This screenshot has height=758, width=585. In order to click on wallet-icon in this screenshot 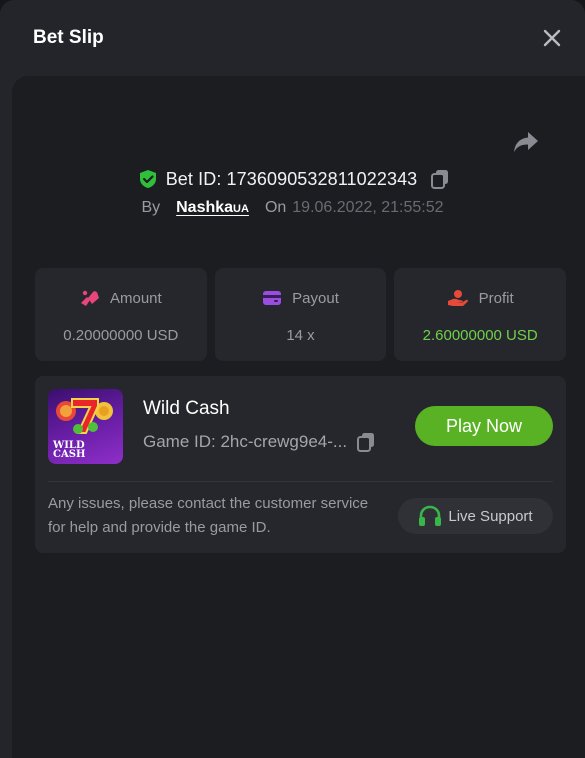, I will do `click(272, 298)`.